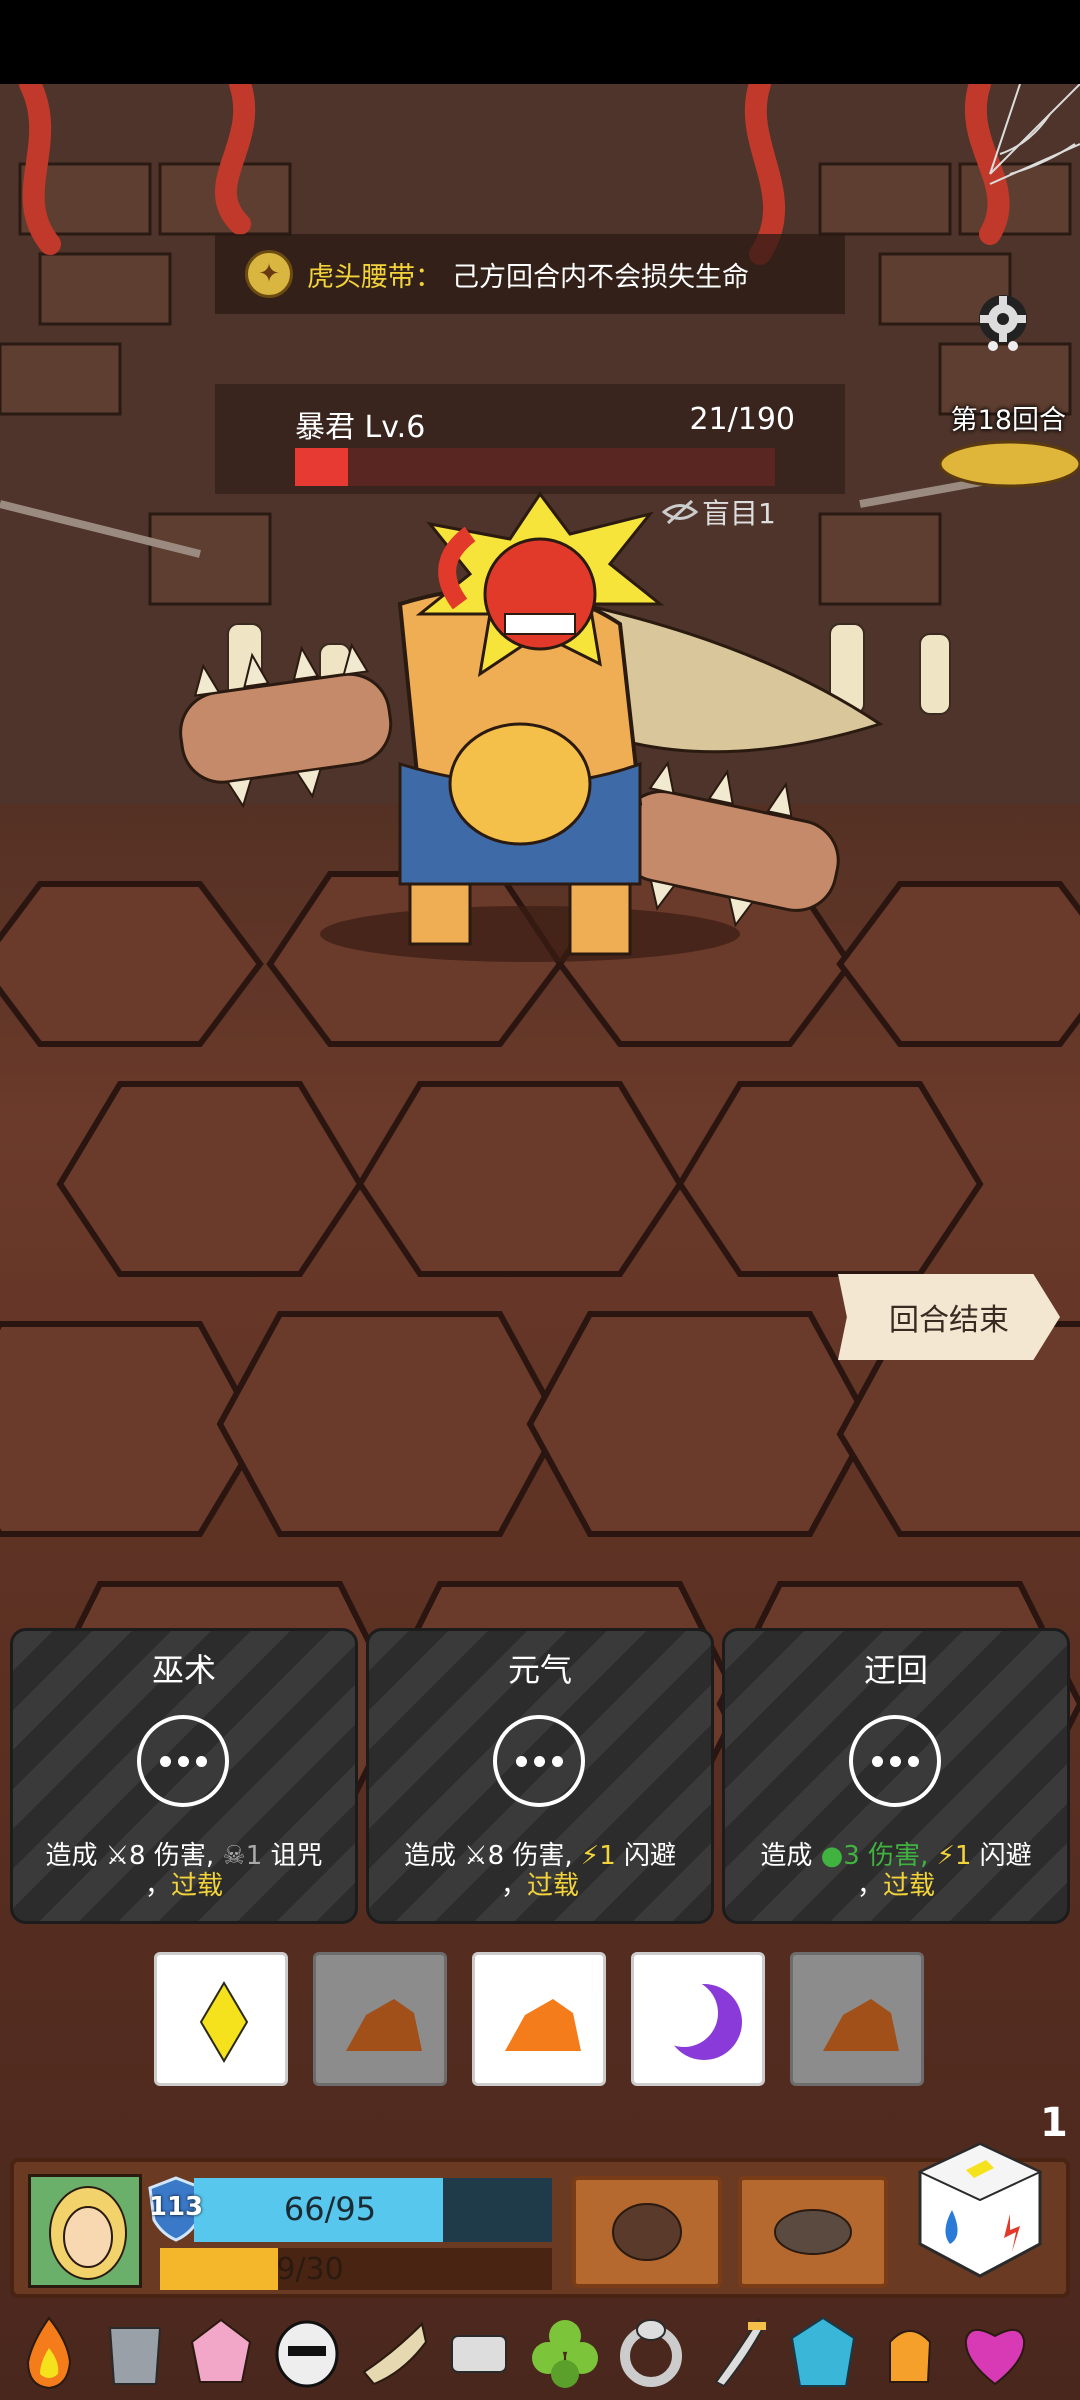  What do you see at coordinates (742, 419) in the screenshot?
I see `enemy-hp-text: 21/190` at bounding box center [742, 419].